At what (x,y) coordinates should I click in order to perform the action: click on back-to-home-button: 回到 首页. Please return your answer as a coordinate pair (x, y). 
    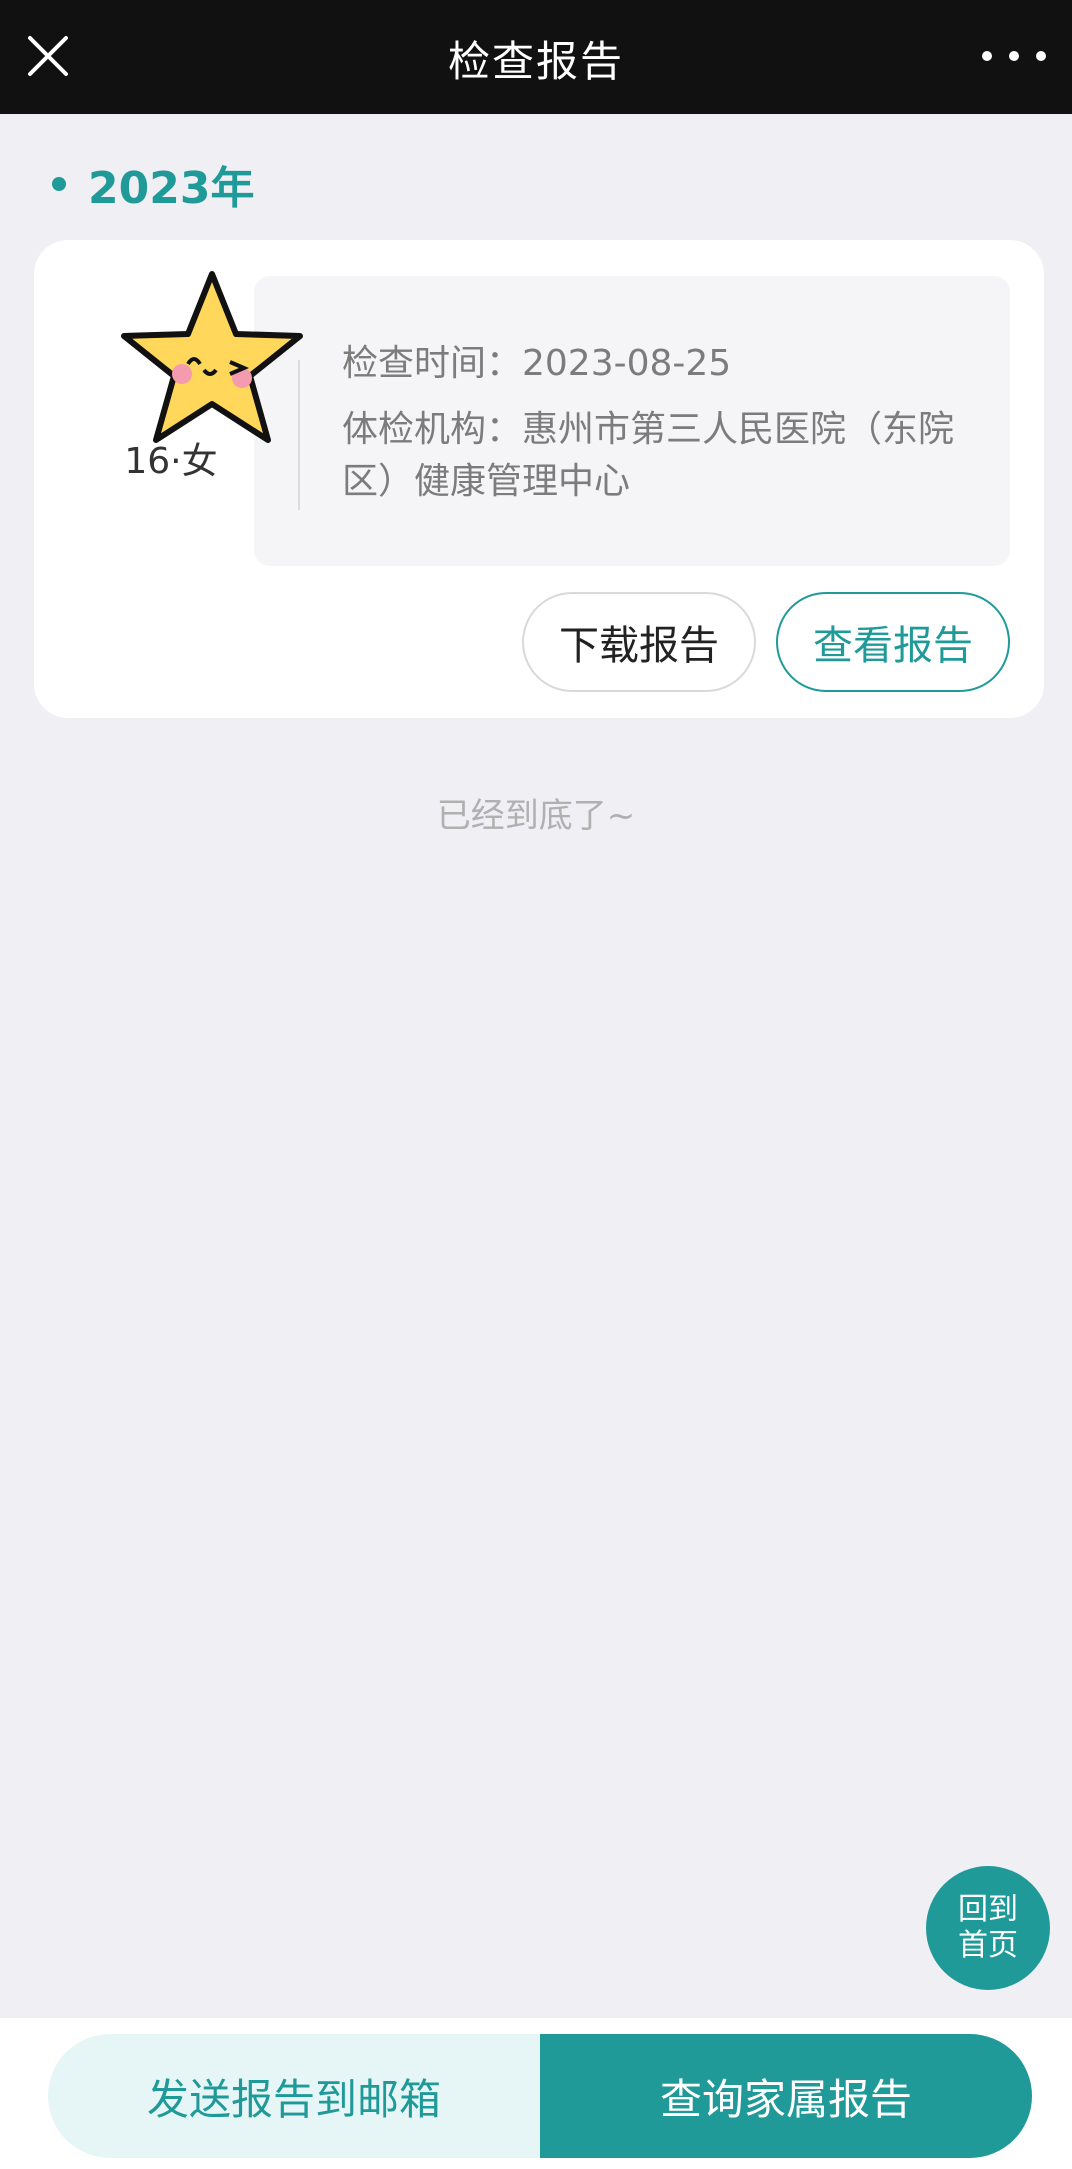
    Looking at the image, I should click on (988, 1928).